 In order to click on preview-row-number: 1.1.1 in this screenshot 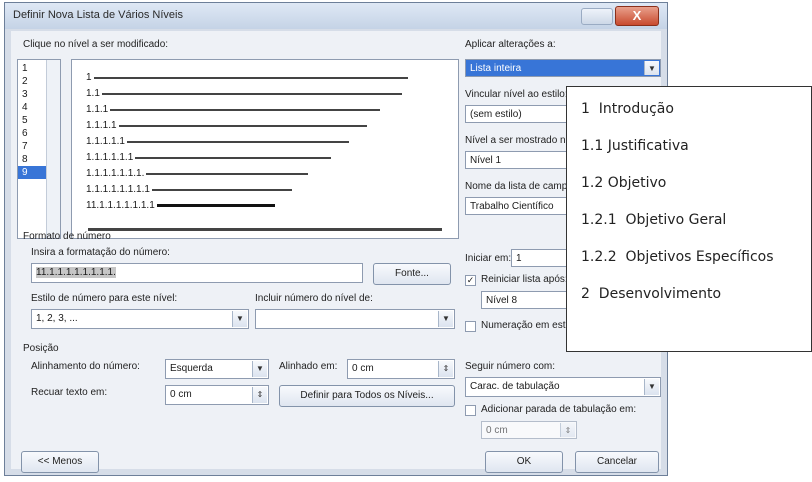, I will do `click(97, 109)`.